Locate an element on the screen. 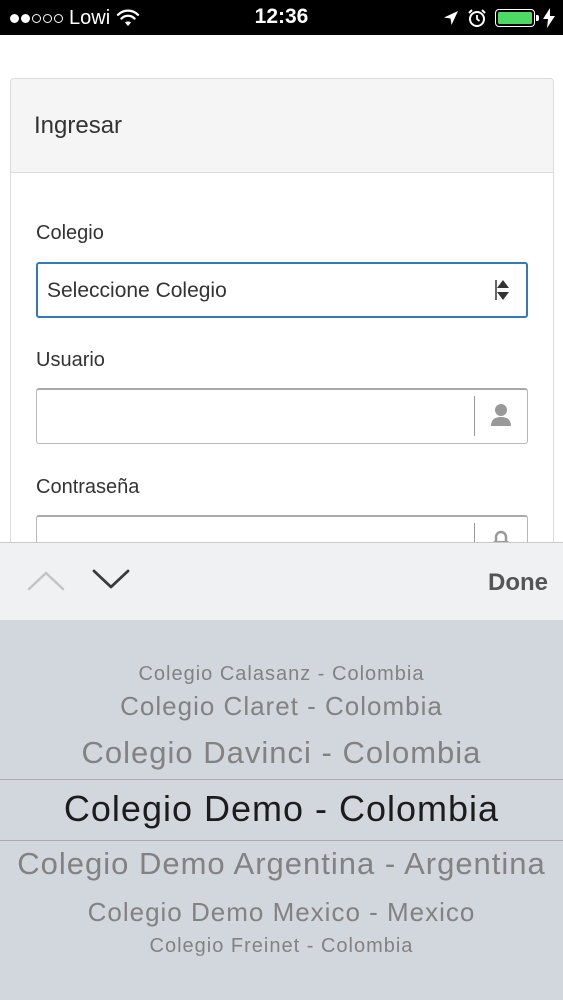 The width and height of the screenshot is (563, 1000). location-arrow-icon is located at coordinates (451, 18).